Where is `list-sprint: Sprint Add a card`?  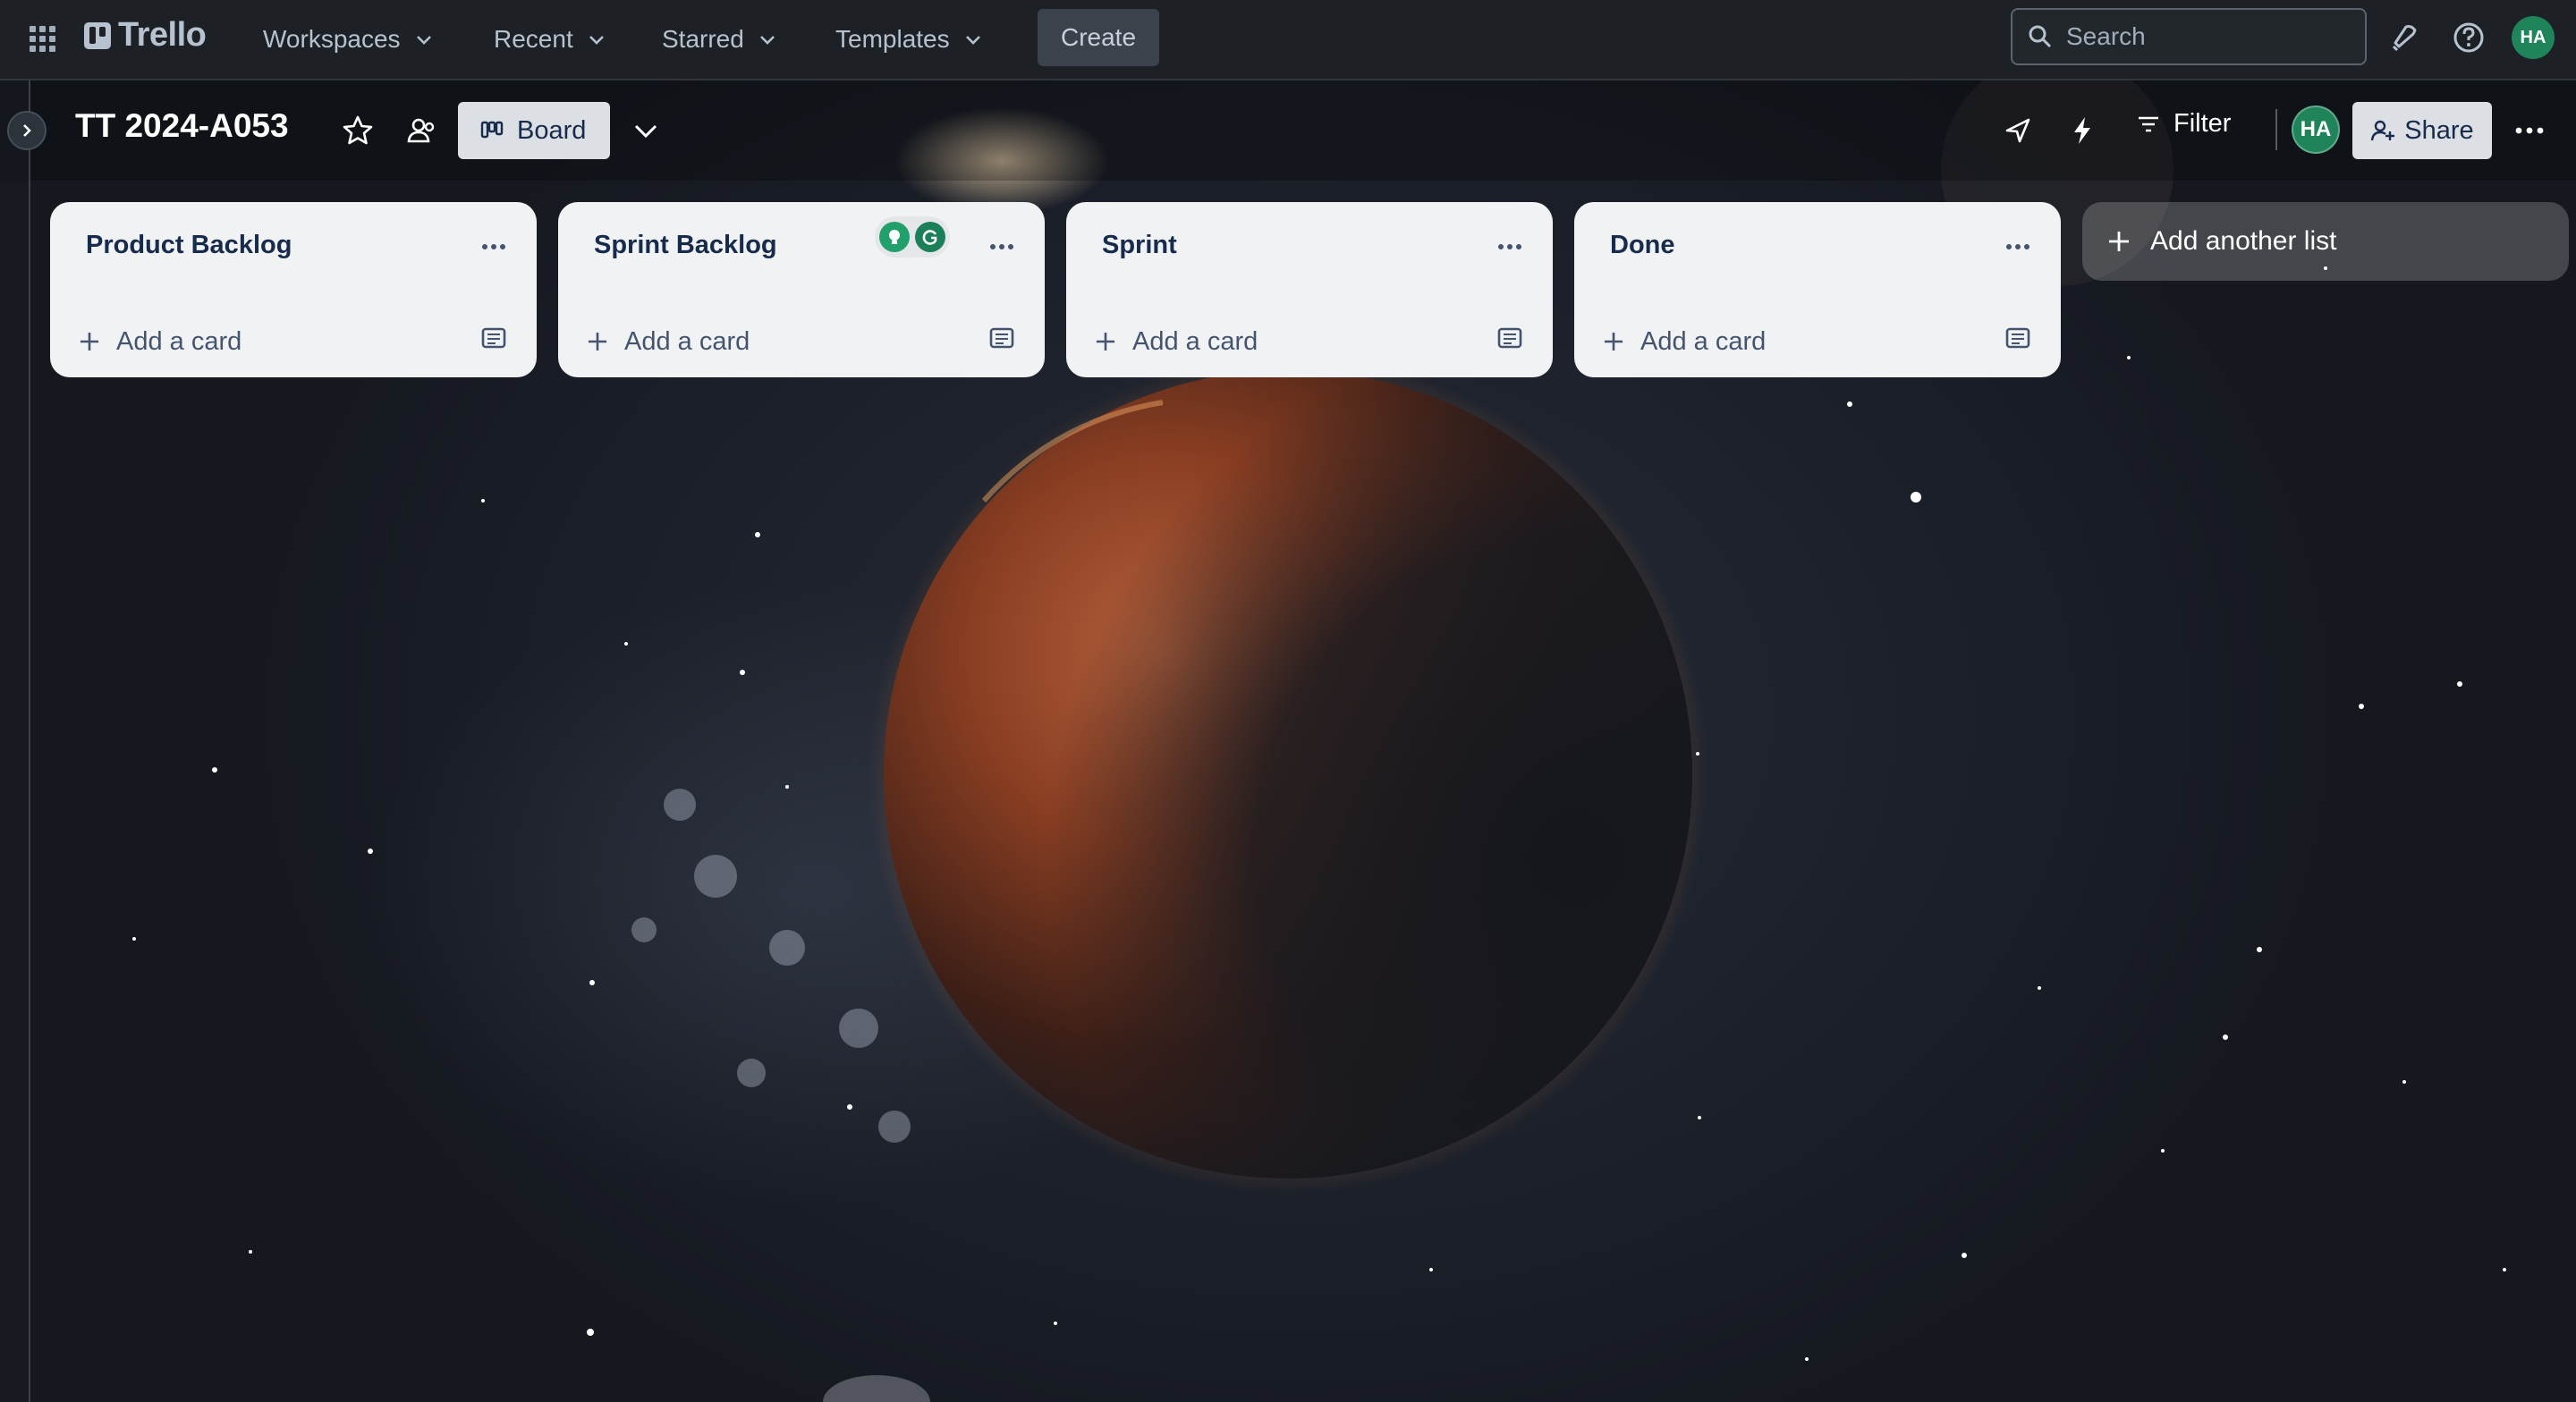 list-sprint: Sprint Add a card is located at coordinates (1309, 289).